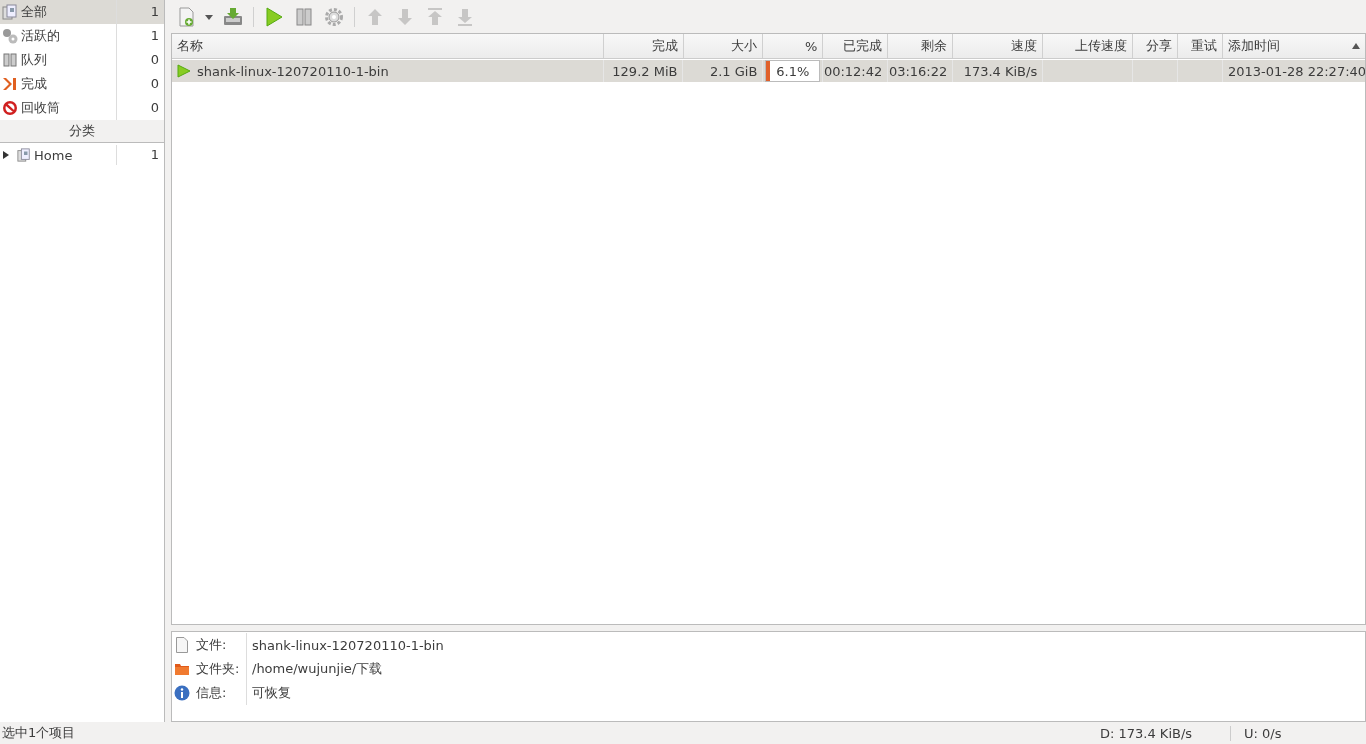 The image size is (1366, 744). I want to click on settings-icon, so click(334, 16).